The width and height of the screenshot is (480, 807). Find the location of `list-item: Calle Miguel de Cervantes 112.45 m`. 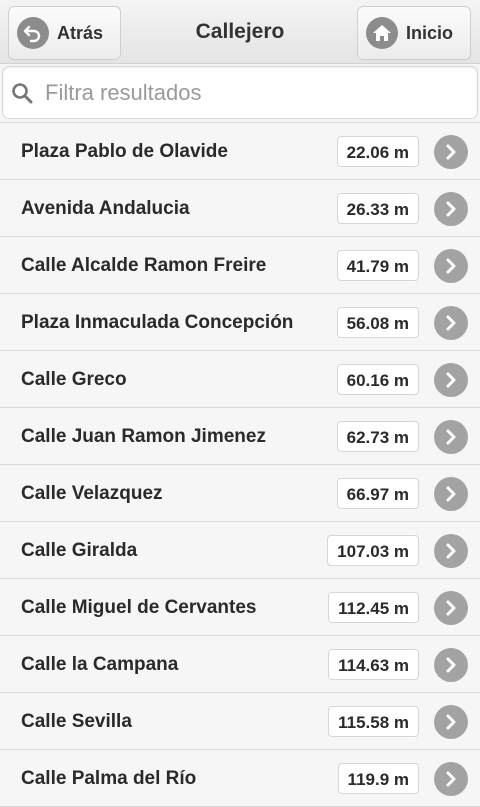

list-item: Calle Miguel de Cervantes 112.45 m is located at coordinates (240, 607).